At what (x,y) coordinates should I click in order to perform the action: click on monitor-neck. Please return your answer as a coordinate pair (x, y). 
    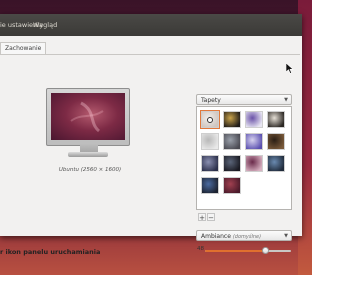
    Looking at the image, I should click on (89, 148).